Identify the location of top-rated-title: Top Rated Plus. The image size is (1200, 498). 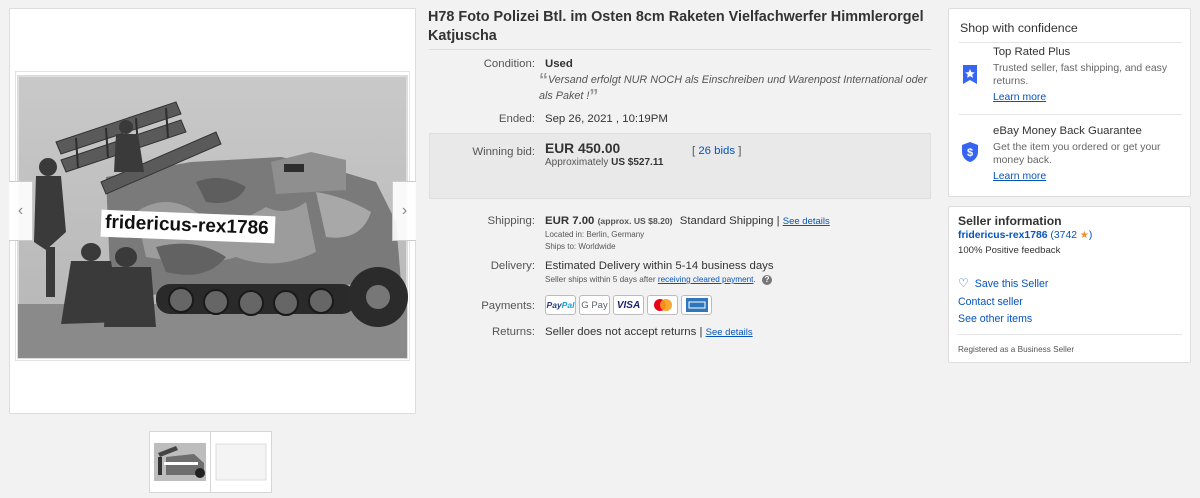
(1032, 52).